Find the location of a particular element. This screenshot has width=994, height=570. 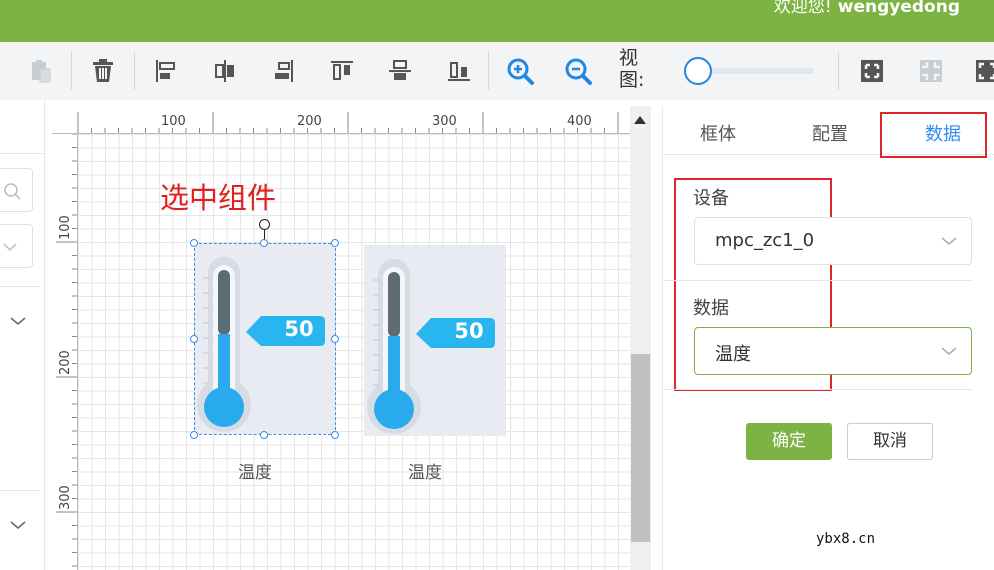

tab-config: 配置 is located at coordinates (830, 133).